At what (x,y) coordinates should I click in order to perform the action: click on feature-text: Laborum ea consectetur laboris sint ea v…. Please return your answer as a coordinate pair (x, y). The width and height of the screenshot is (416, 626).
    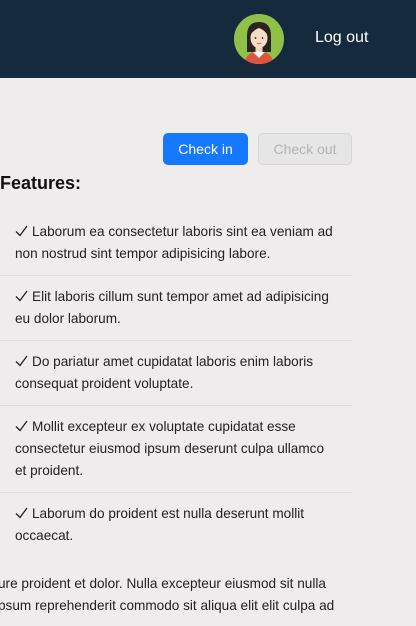
    Looking at the image, I should click on (174, 242).